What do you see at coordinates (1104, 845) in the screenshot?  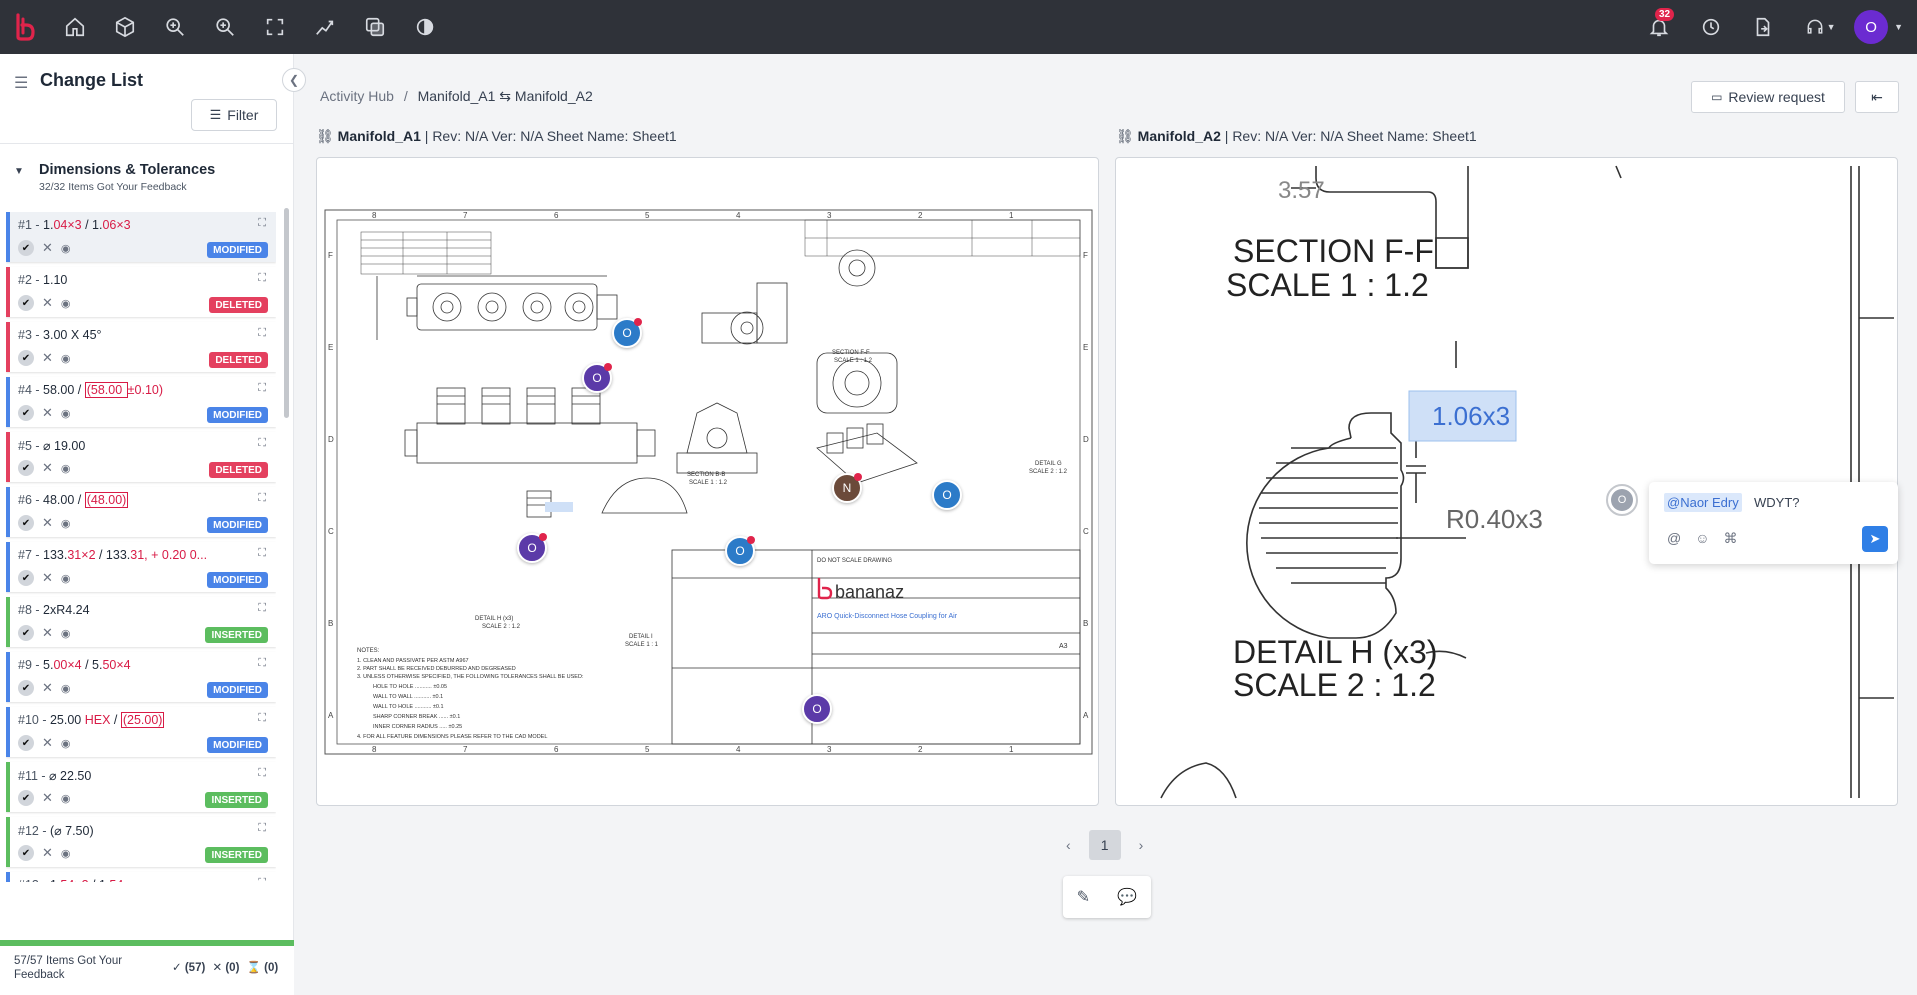 I see `current-page: 1` at bounding box center [1104, 845].